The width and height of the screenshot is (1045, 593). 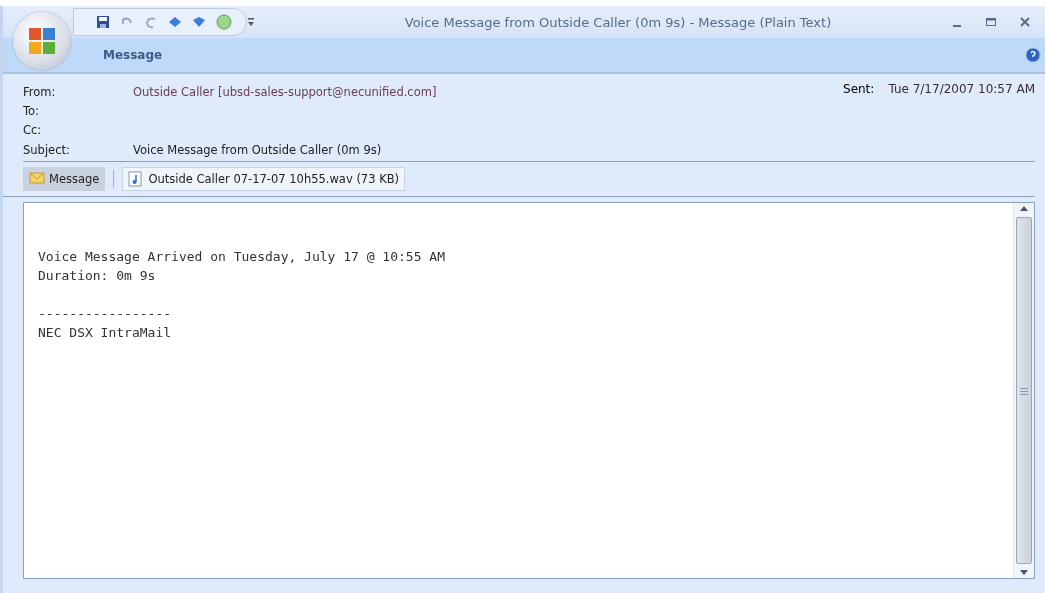 I want to click on close-icon, so click(x=1025, y=22).